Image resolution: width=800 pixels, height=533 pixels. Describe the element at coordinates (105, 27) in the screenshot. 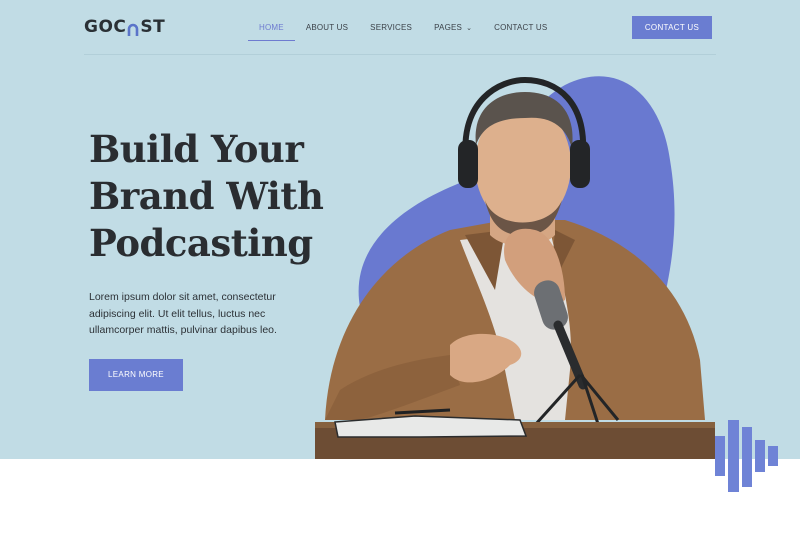

I see `logo-text-left: GOC` at that location.